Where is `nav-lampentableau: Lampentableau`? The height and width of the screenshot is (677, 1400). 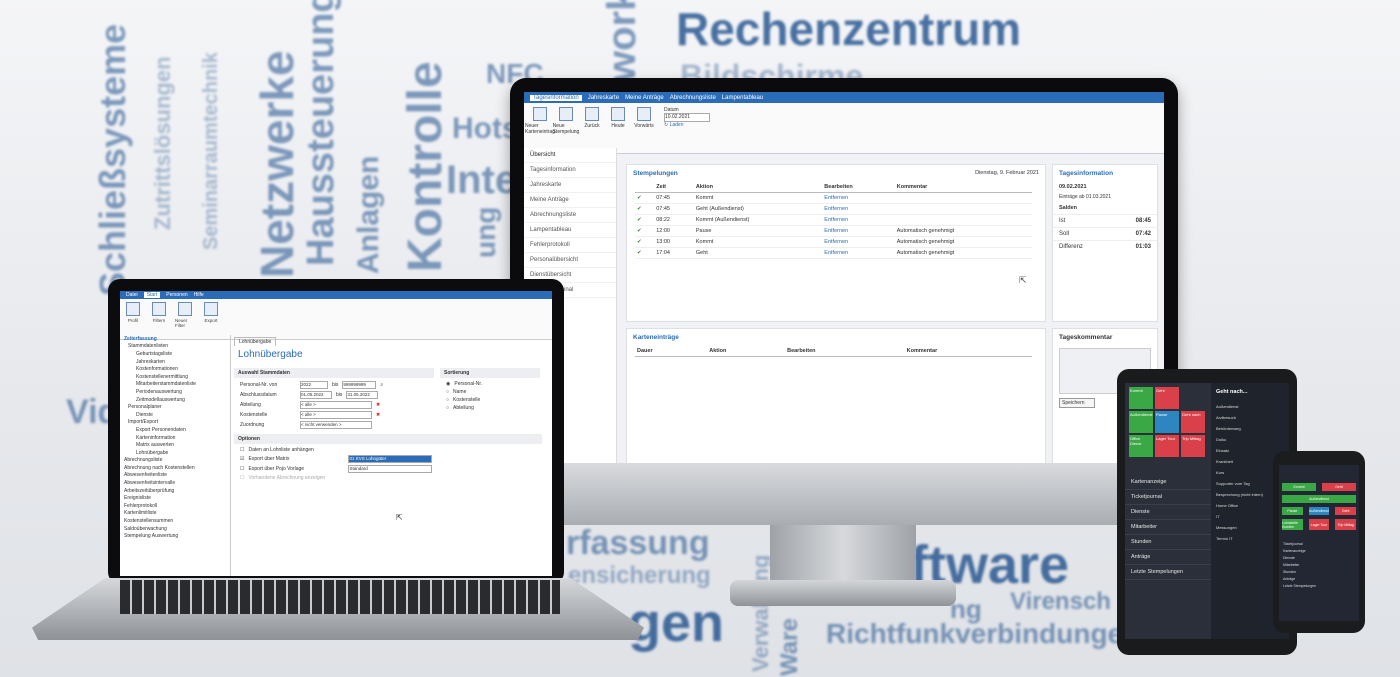
nav-lampentableau: Lampentableau is located at coordinates (570, 230).